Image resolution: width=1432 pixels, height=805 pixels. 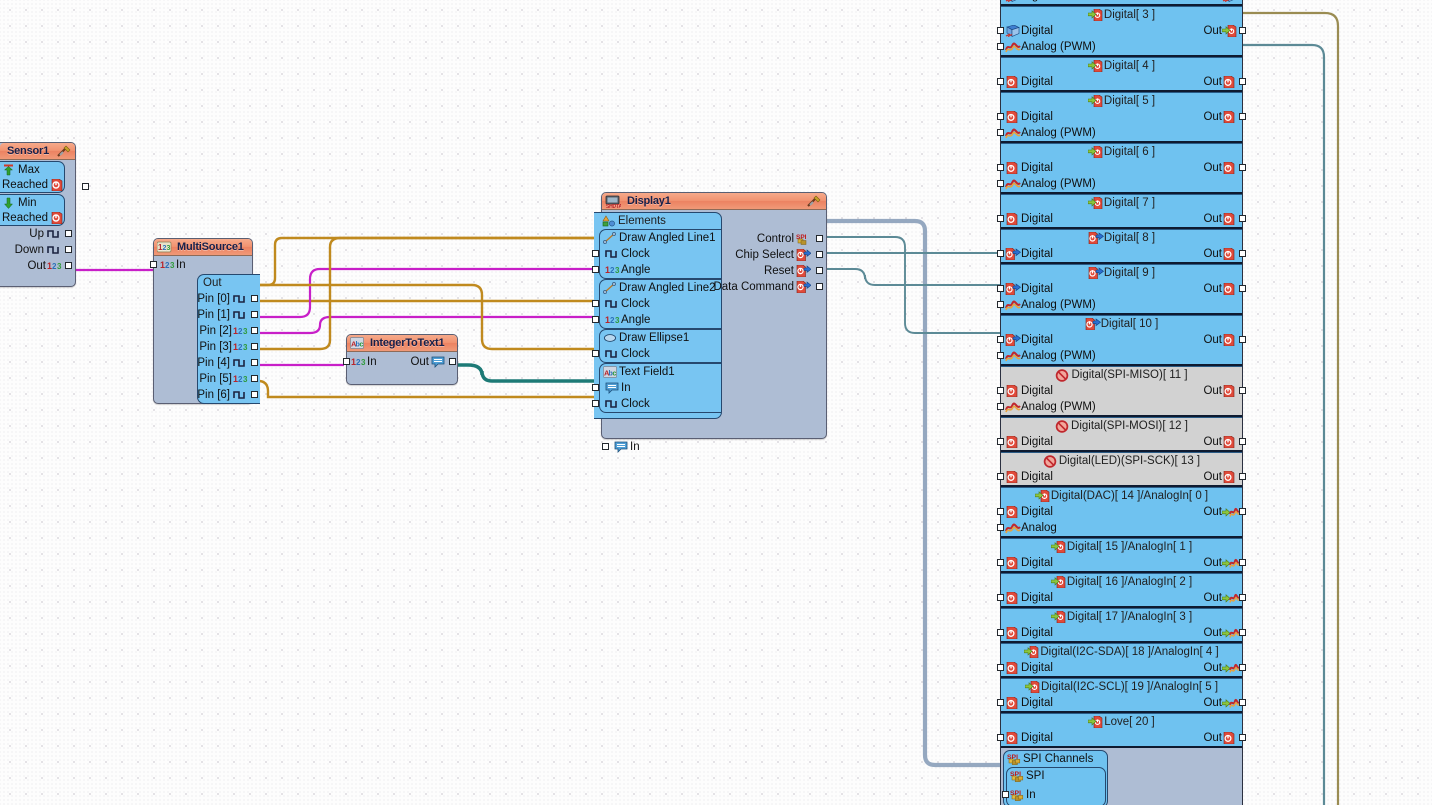 I want to click on display-element-3-pin-in: In, so click(x=656, y=388).